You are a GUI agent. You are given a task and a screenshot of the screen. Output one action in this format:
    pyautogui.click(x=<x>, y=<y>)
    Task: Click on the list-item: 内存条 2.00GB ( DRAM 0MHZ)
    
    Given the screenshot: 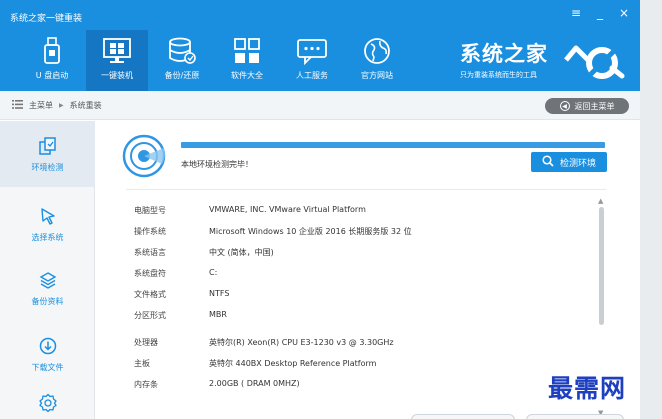 What is the action you would take?
    pyautogui.click(x=217, y=384)
    